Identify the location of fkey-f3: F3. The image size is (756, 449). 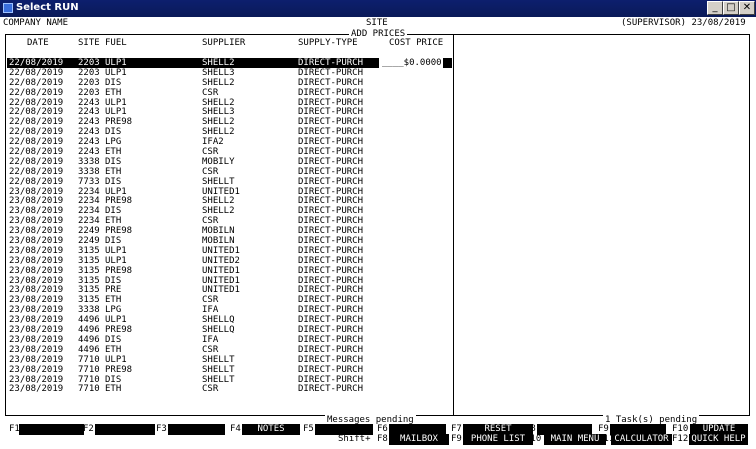
(190, 429).